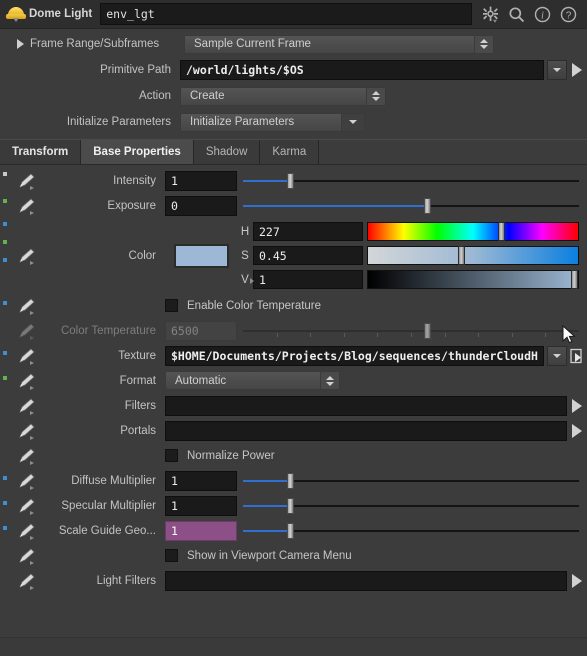  Describe the element at coordinates (577, 70) in the screenshot. I see `primitive-path-jump-icon` at that location.